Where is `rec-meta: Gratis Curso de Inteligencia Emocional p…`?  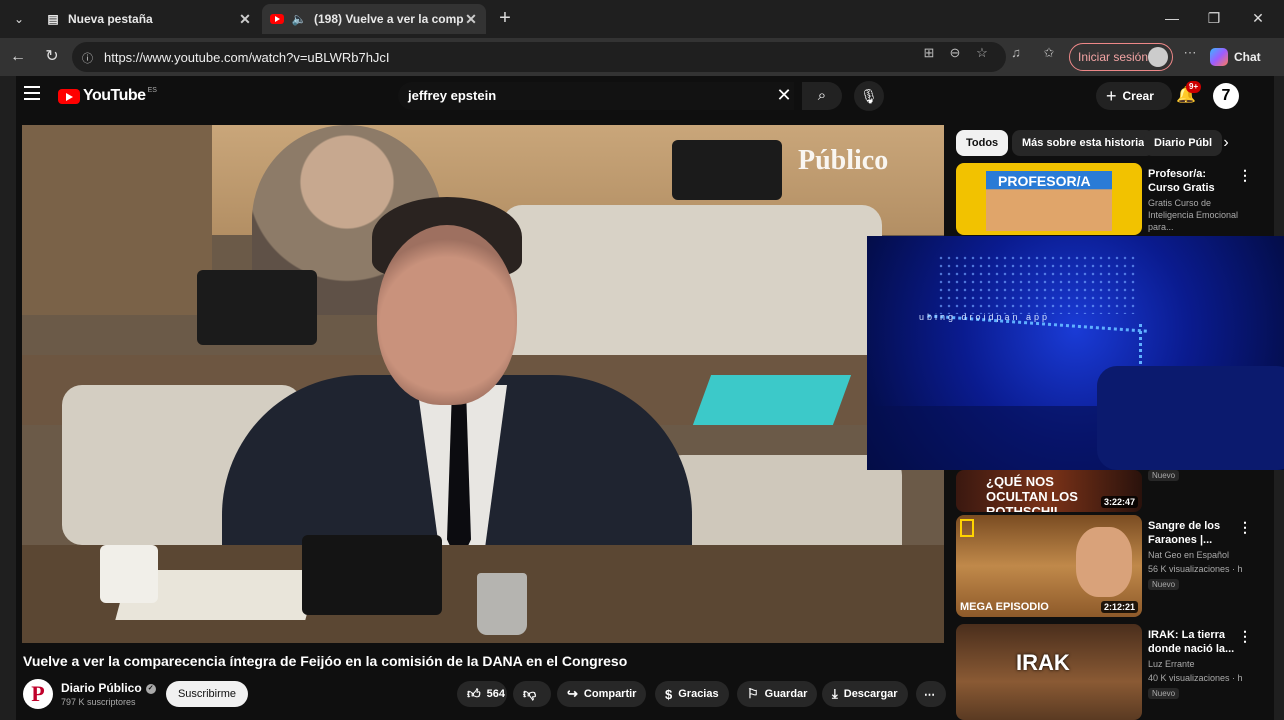 rec-meta: Gratis Curso de Inteligencia Emocional p… is located at coordinates (1193, 215).